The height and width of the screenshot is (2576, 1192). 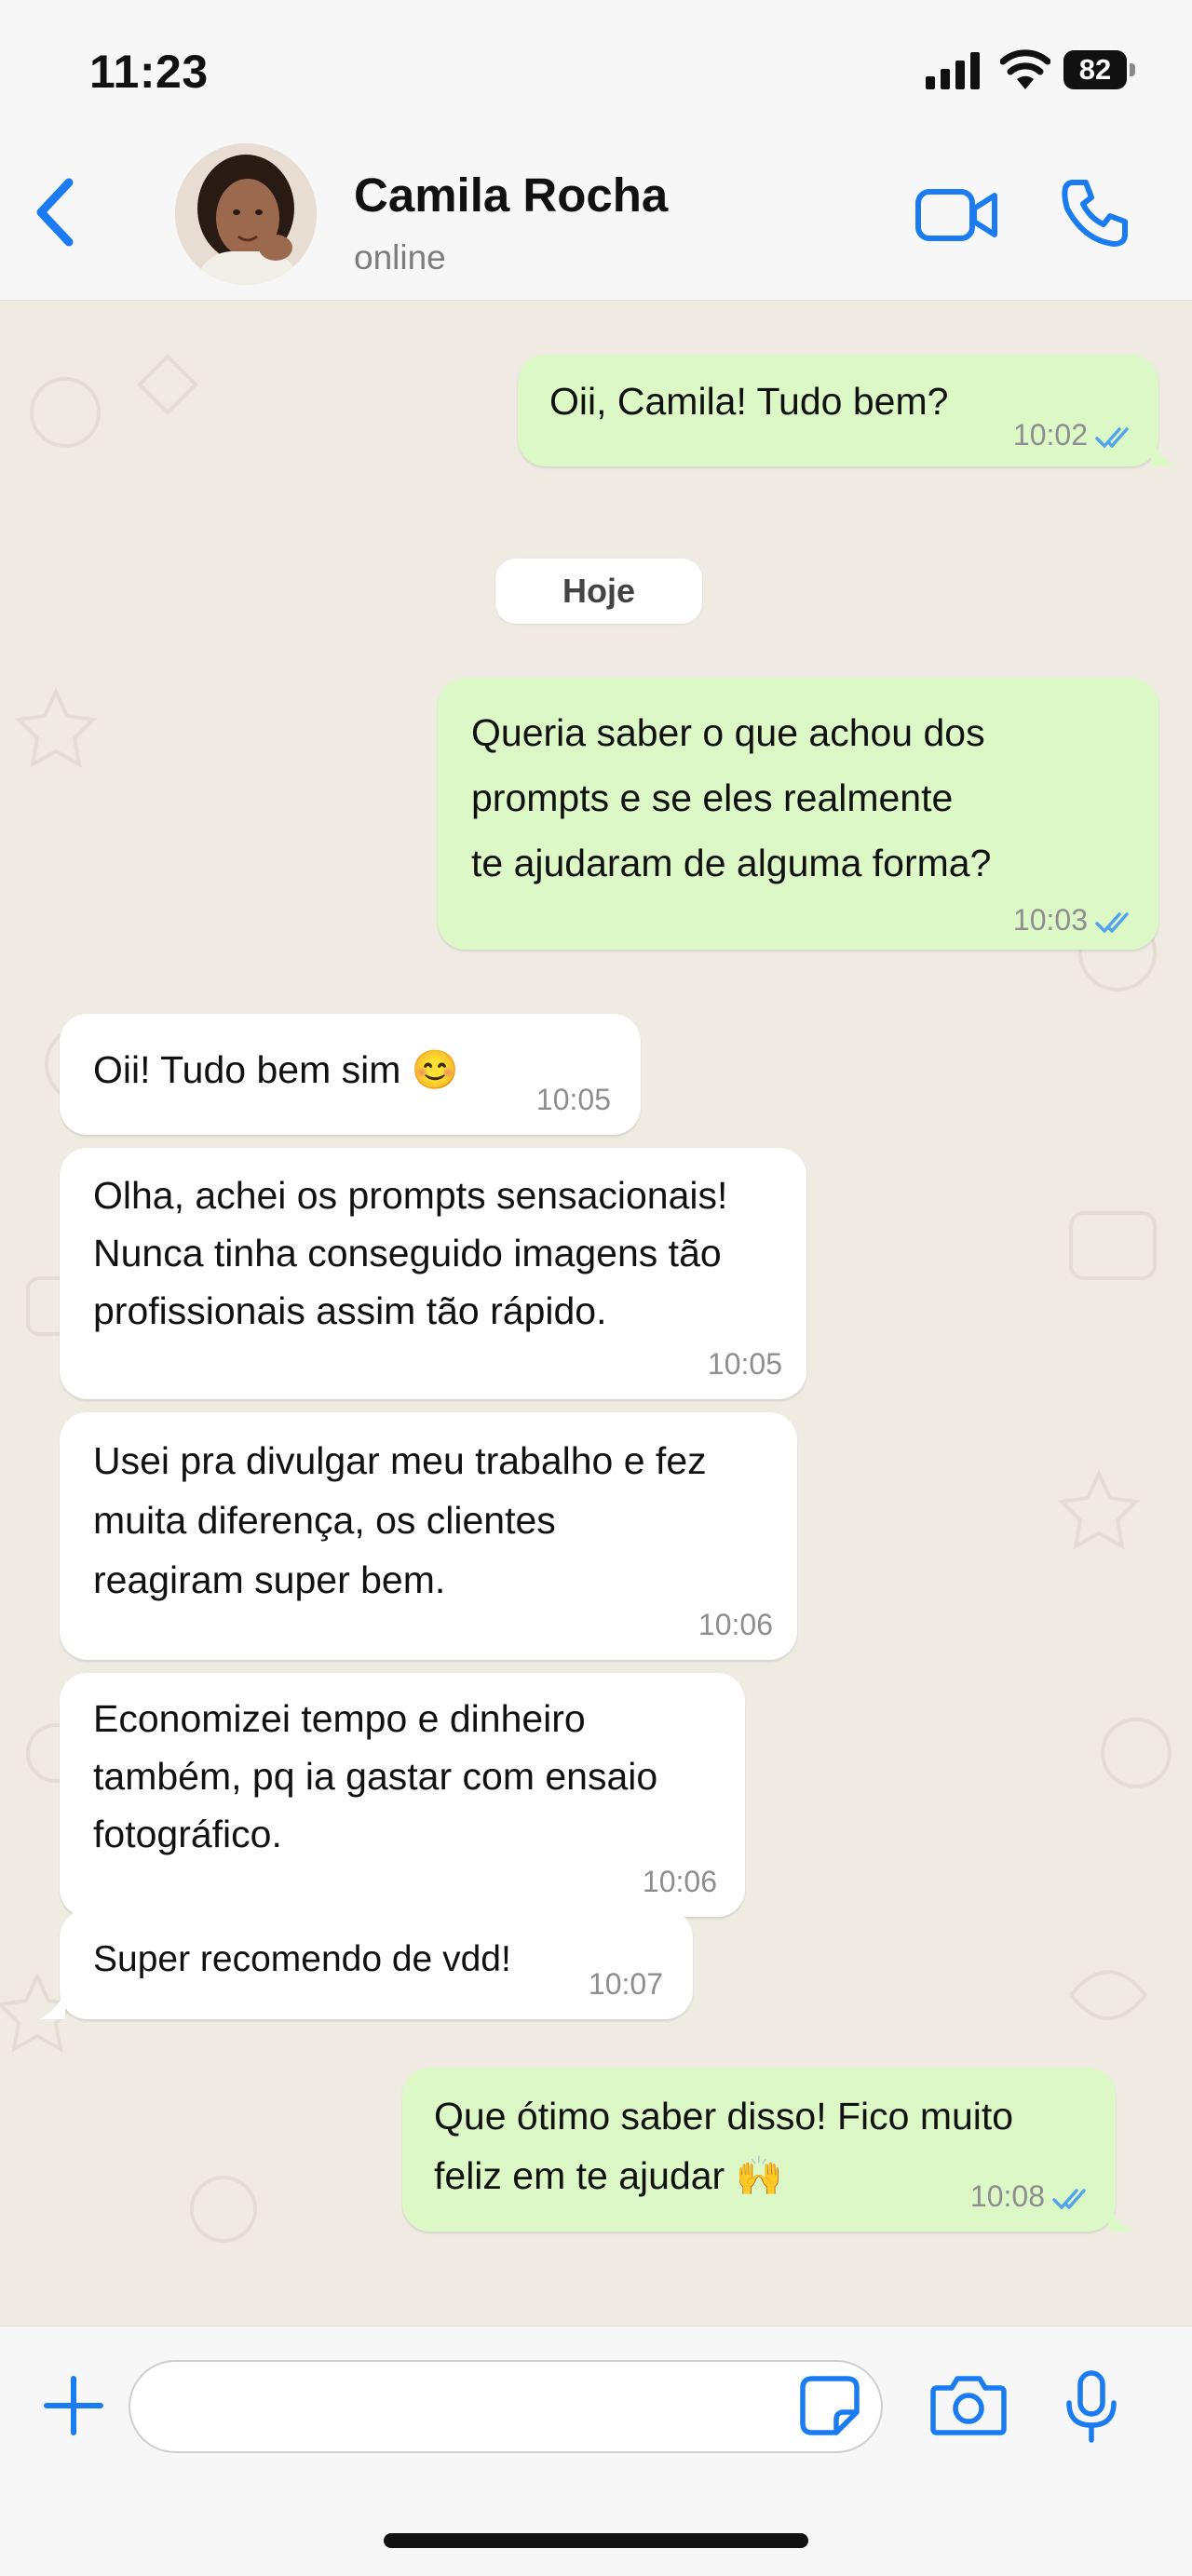 What do you see at coordinates (968, 2404) in the screenshot?
I see `camera-icon` at bounding box center [968, 2404].